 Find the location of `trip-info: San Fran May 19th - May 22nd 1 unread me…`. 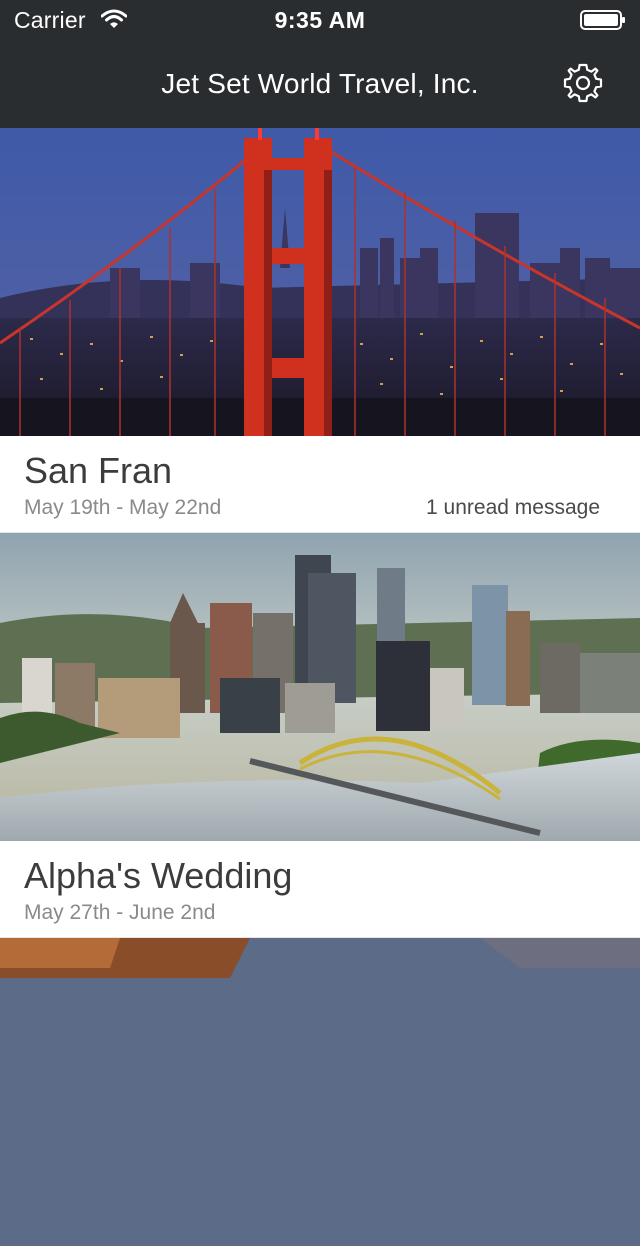

trip-info: San Fran May 19th - May 22nd 1 unread me… is located at coordinates (320, 484).